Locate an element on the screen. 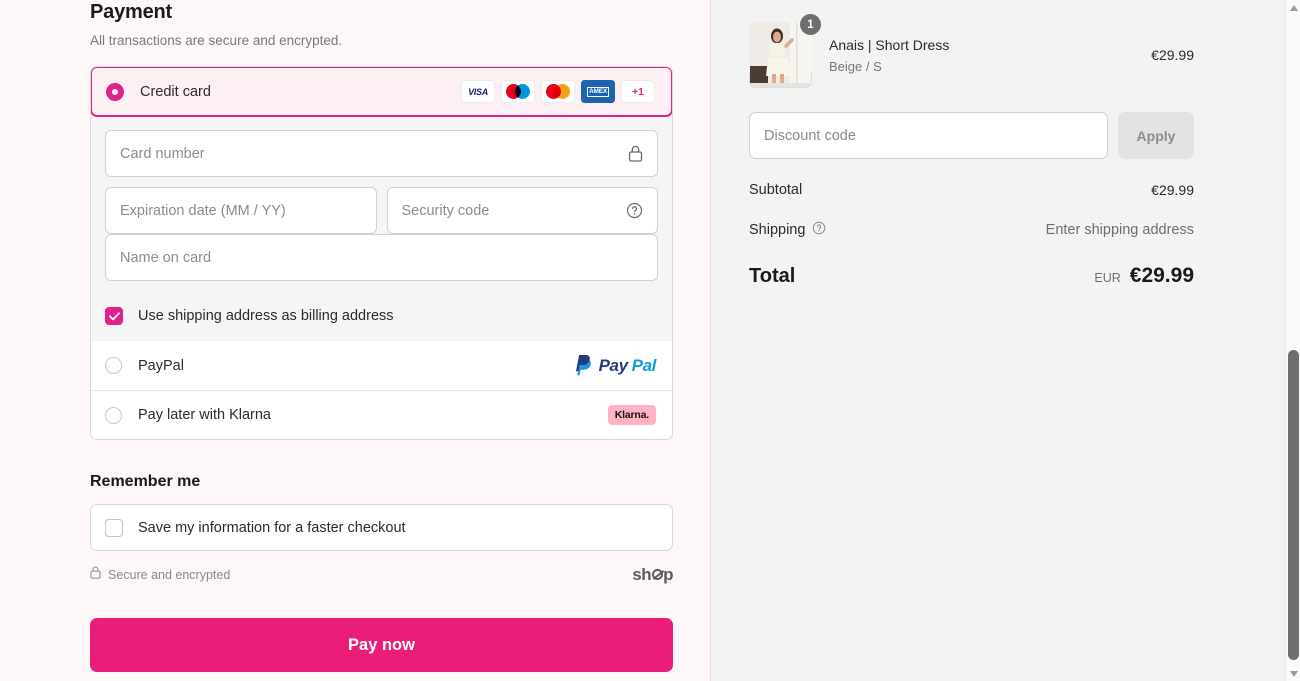 Image resolution: width=1300 pixels, height=681 pixels. payment-method-label: Pay later with Klarna is located at coordinates (204, 415).